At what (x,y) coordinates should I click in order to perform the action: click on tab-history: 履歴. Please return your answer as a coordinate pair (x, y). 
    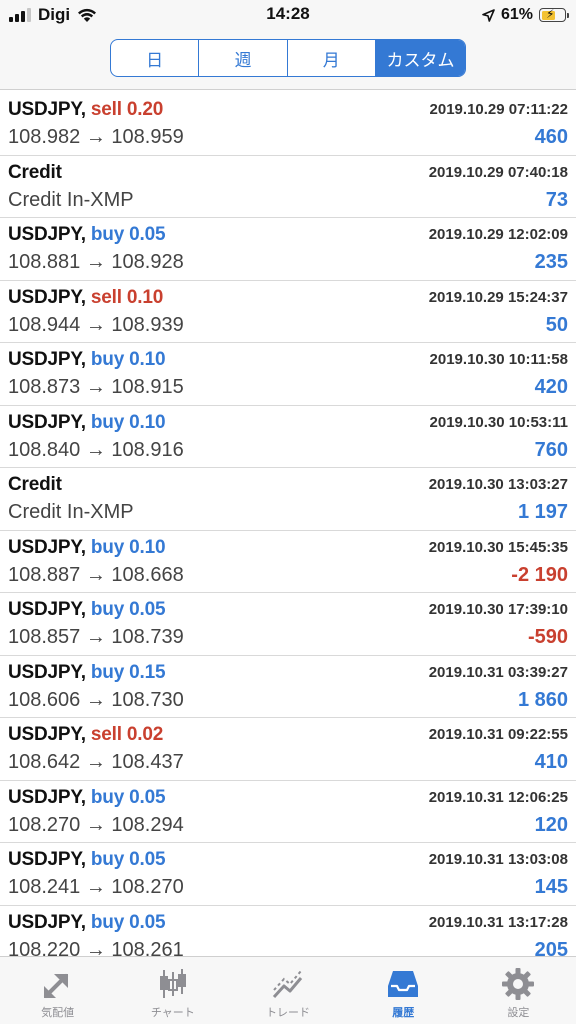
    Looking at the image, I should click on (403, 990).